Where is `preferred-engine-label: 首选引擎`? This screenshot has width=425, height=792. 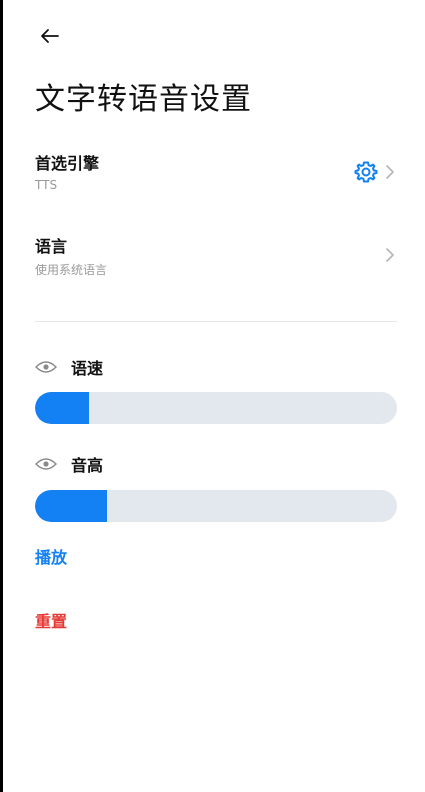 preferred-engine-label: 首选引擎 is located at coordinates (67, 163).